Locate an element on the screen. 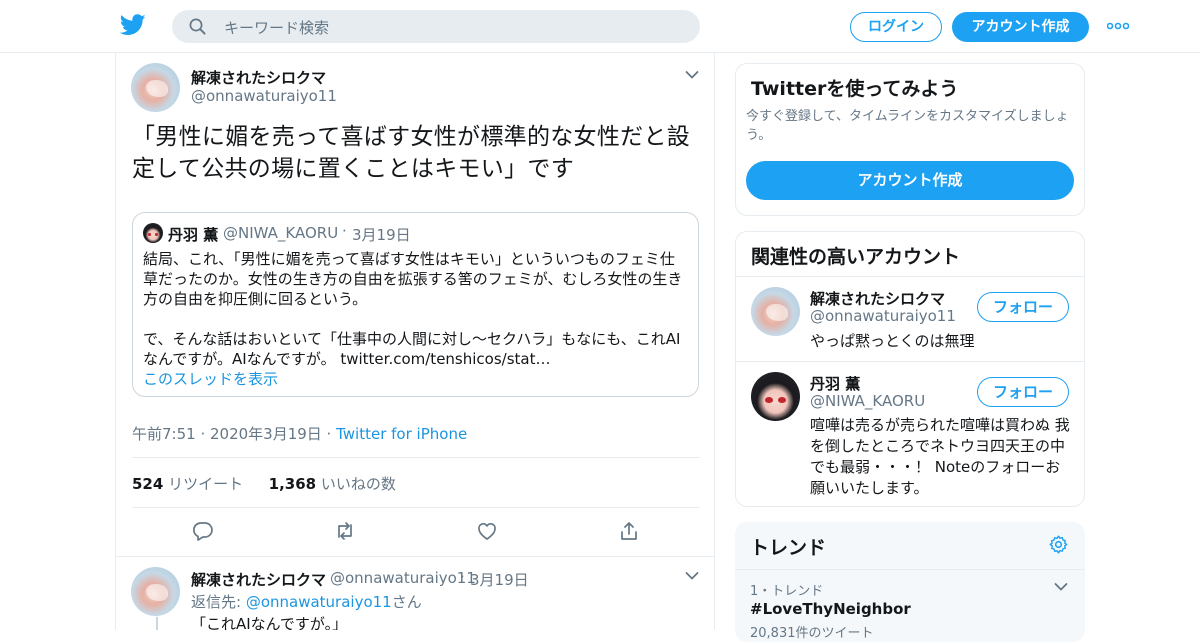 The width and height of the screenshot is (1200, 642). trends-title: トレンド is located at coordinates (788, 548).